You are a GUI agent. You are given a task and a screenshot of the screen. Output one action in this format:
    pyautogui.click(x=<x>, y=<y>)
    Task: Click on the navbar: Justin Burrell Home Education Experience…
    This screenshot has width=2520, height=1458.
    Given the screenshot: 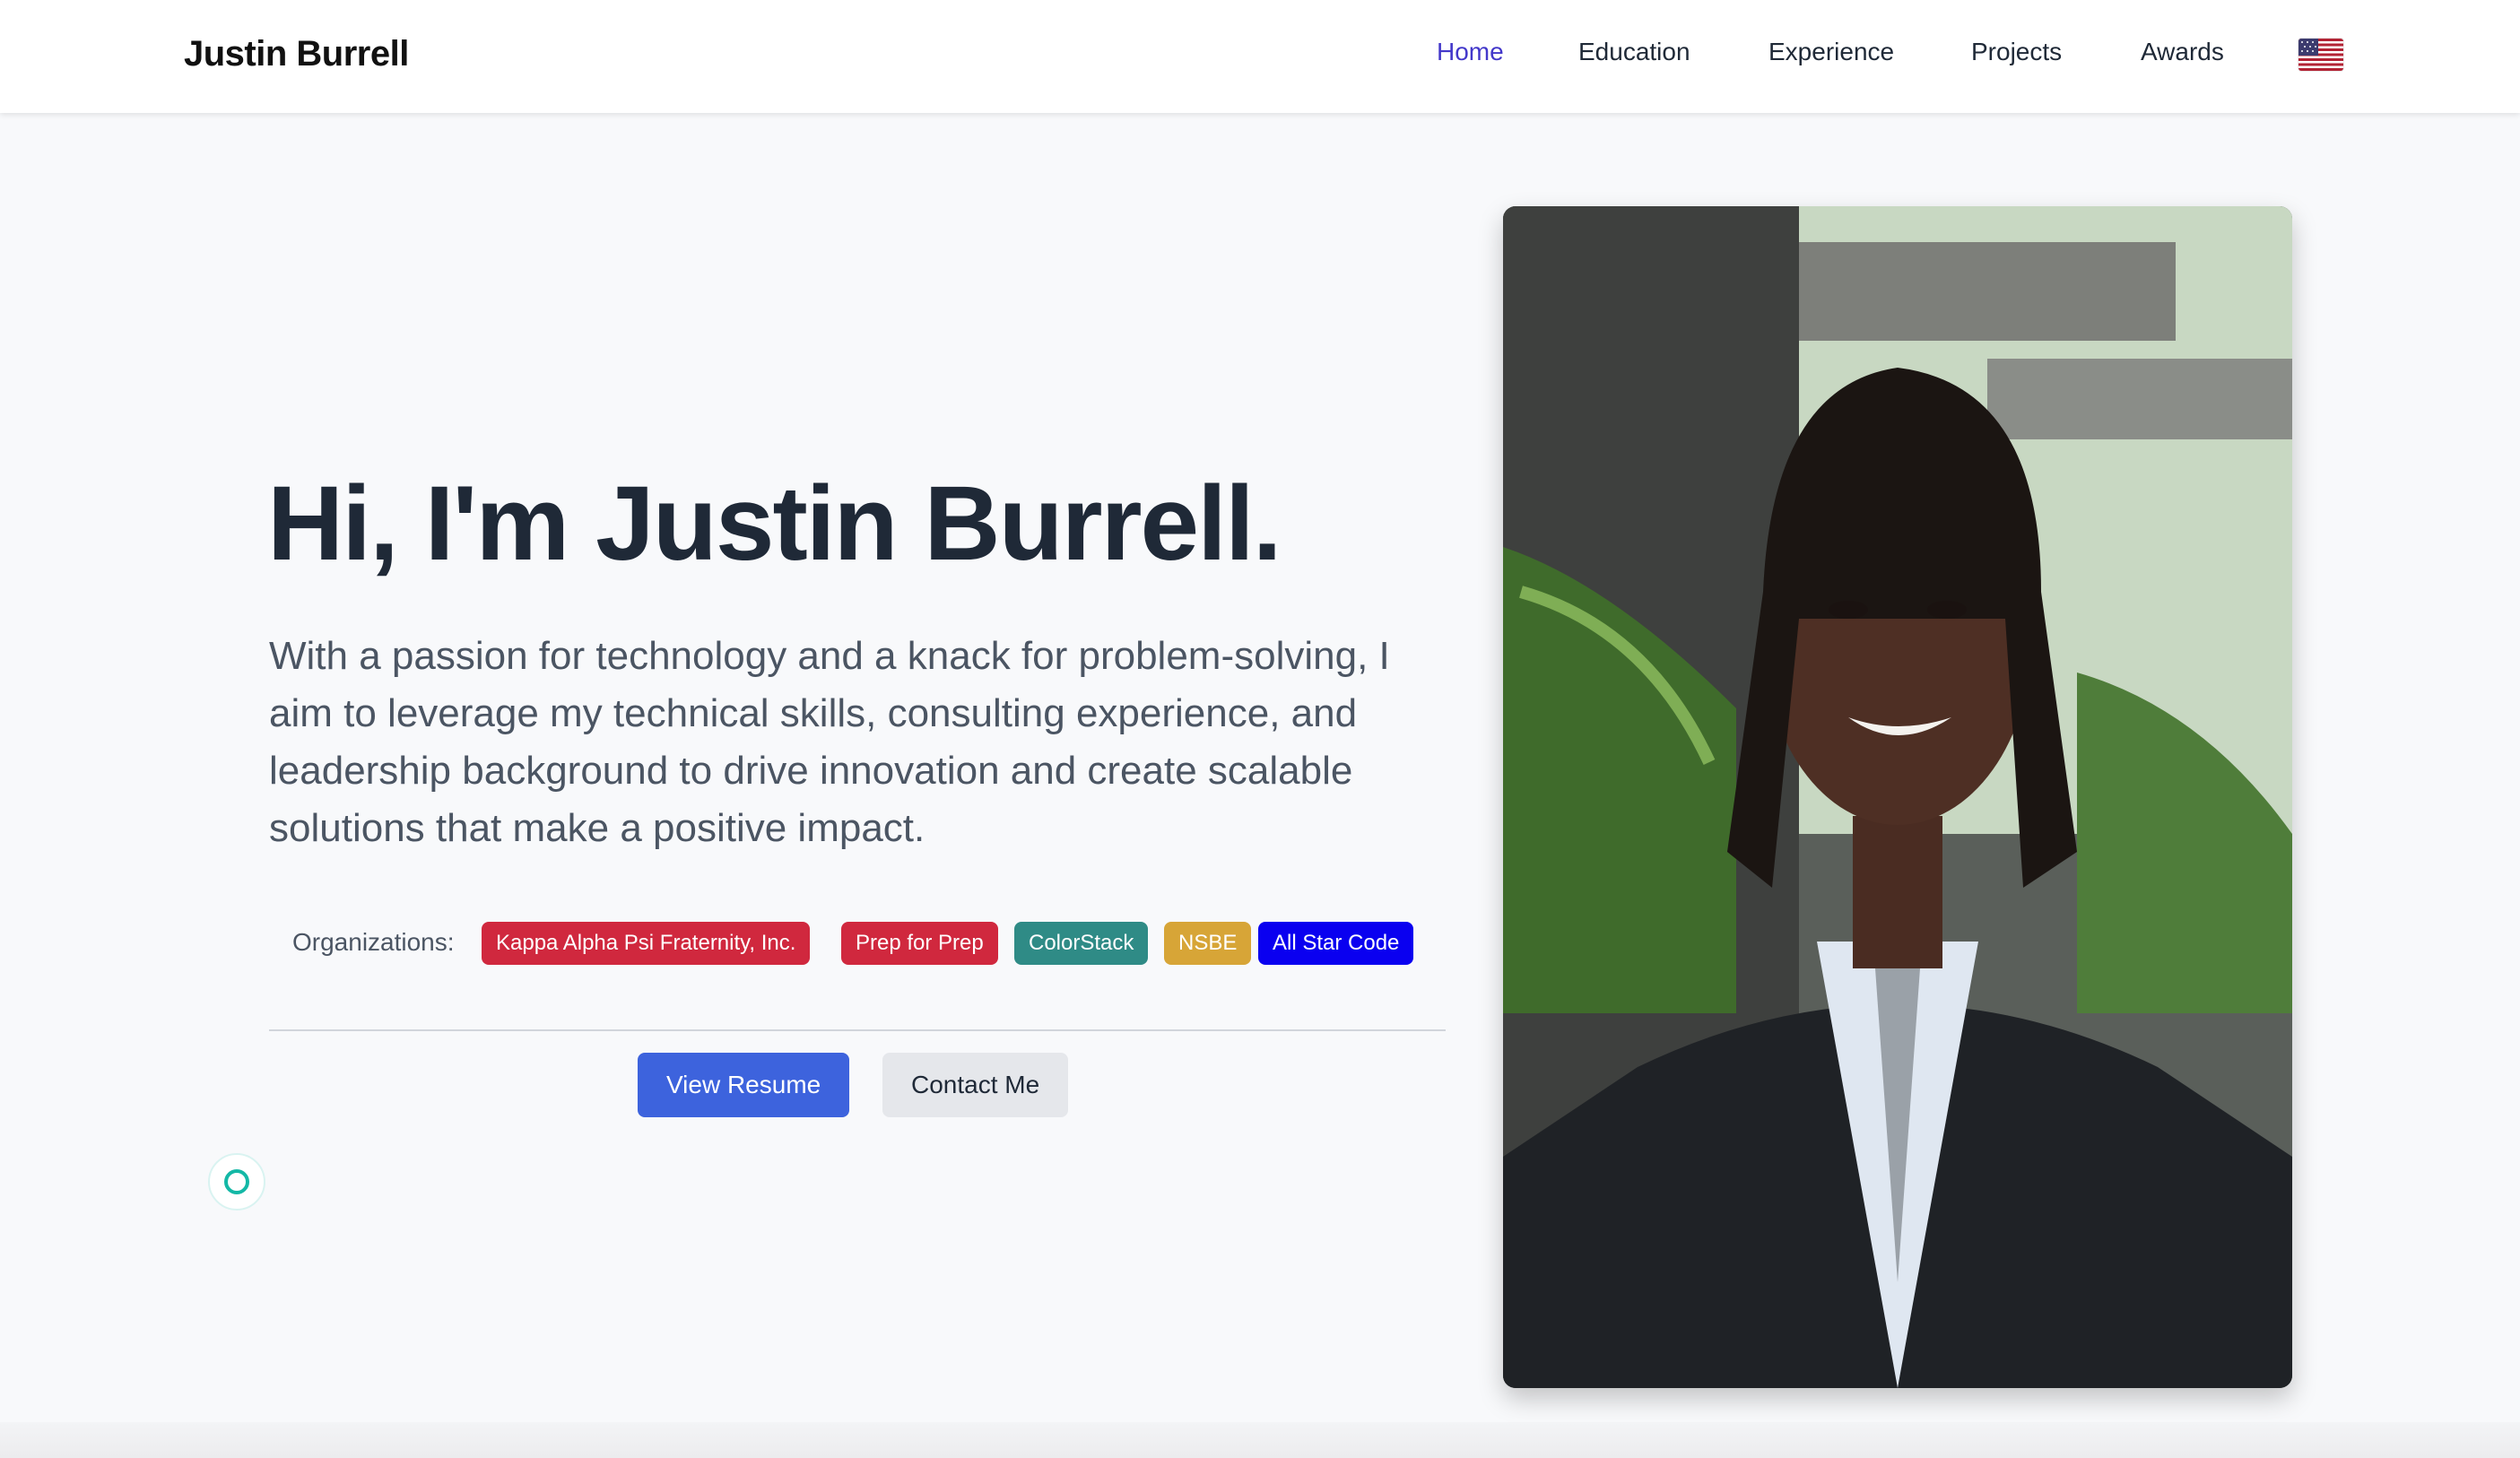 What is the action you would take?
    pyautogui.click(x=1260, y=56)
    